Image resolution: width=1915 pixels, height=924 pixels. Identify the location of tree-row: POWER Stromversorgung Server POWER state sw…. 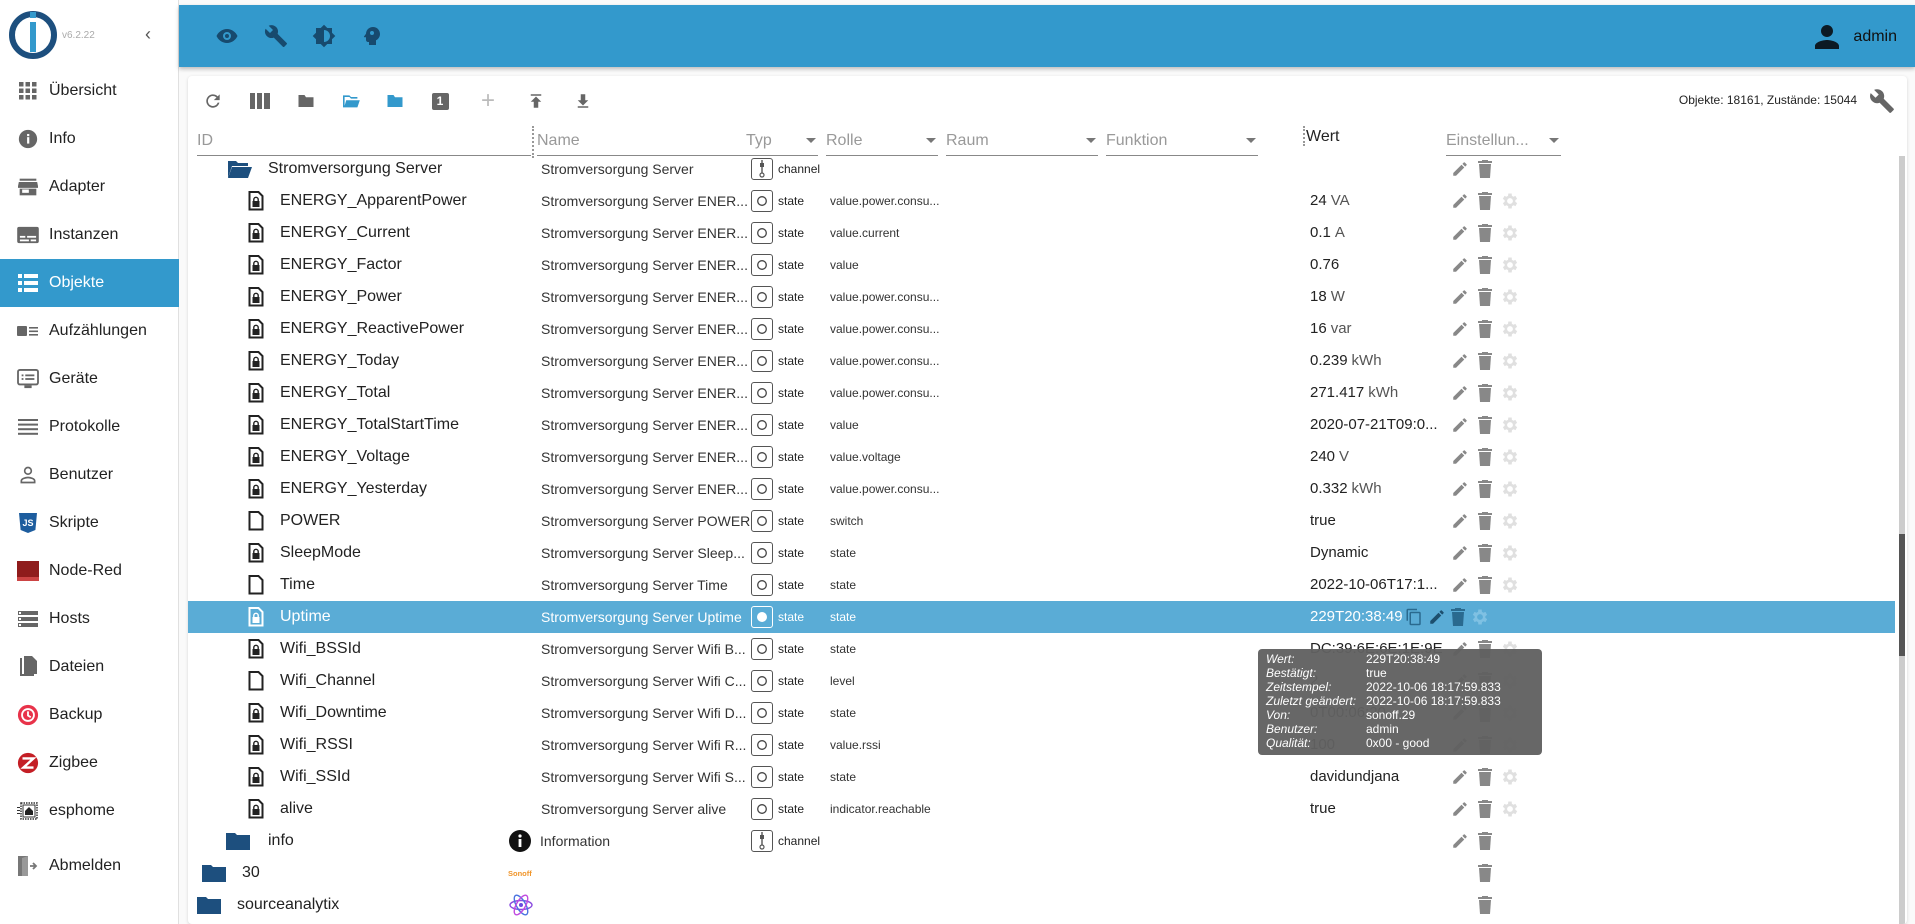
(1041, 521).